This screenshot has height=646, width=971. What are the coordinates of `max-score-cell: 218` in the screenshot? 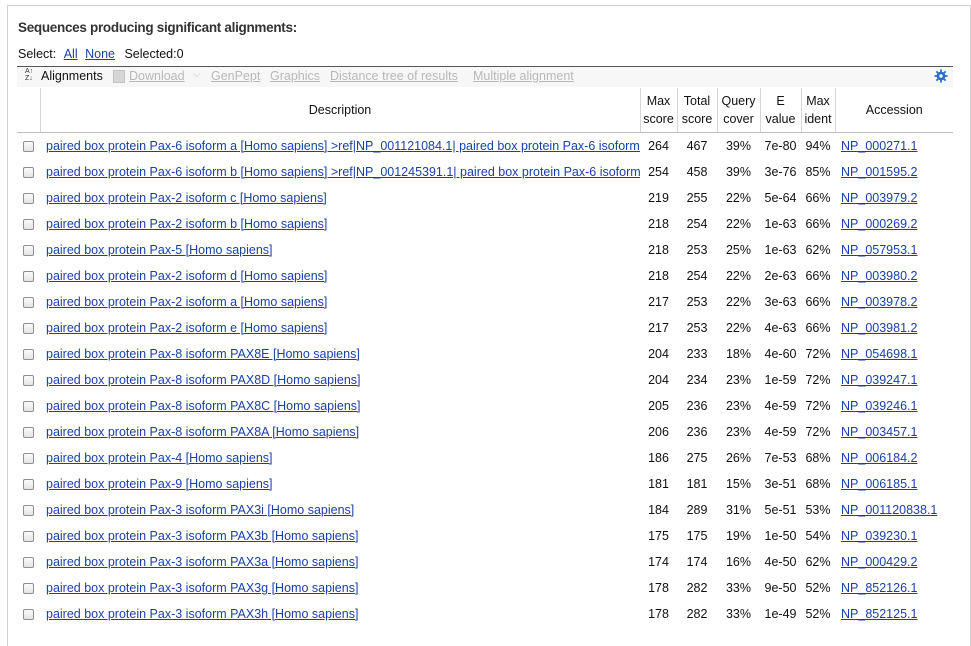 It's located at (658, 250).